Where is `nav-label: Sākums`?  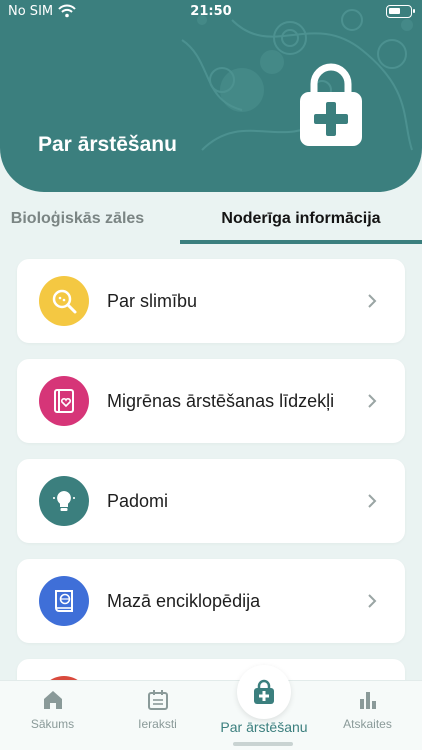 nav-label: Sākums is located at coordinates (52, 724).